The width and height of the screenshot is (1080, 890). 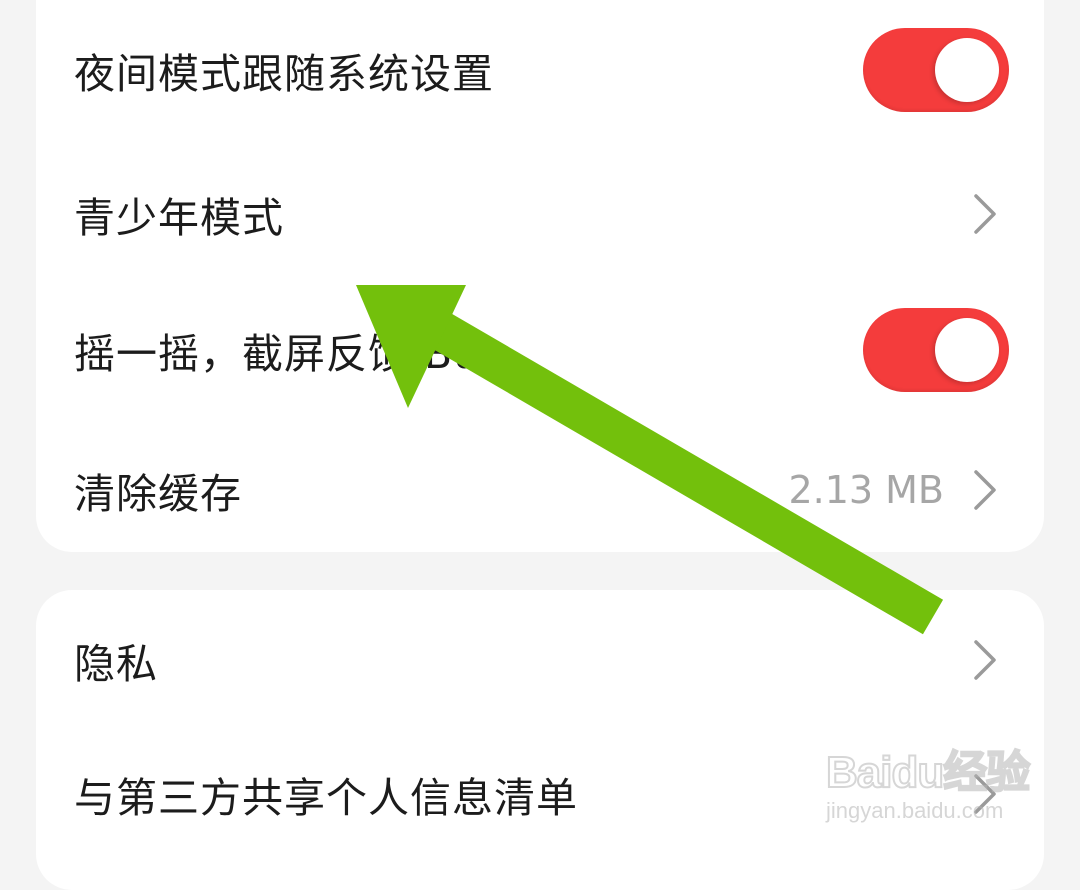 I want to click on setting-row-third-party-info: 与第三方共享个人信息清单, so click(x=540, y=794).